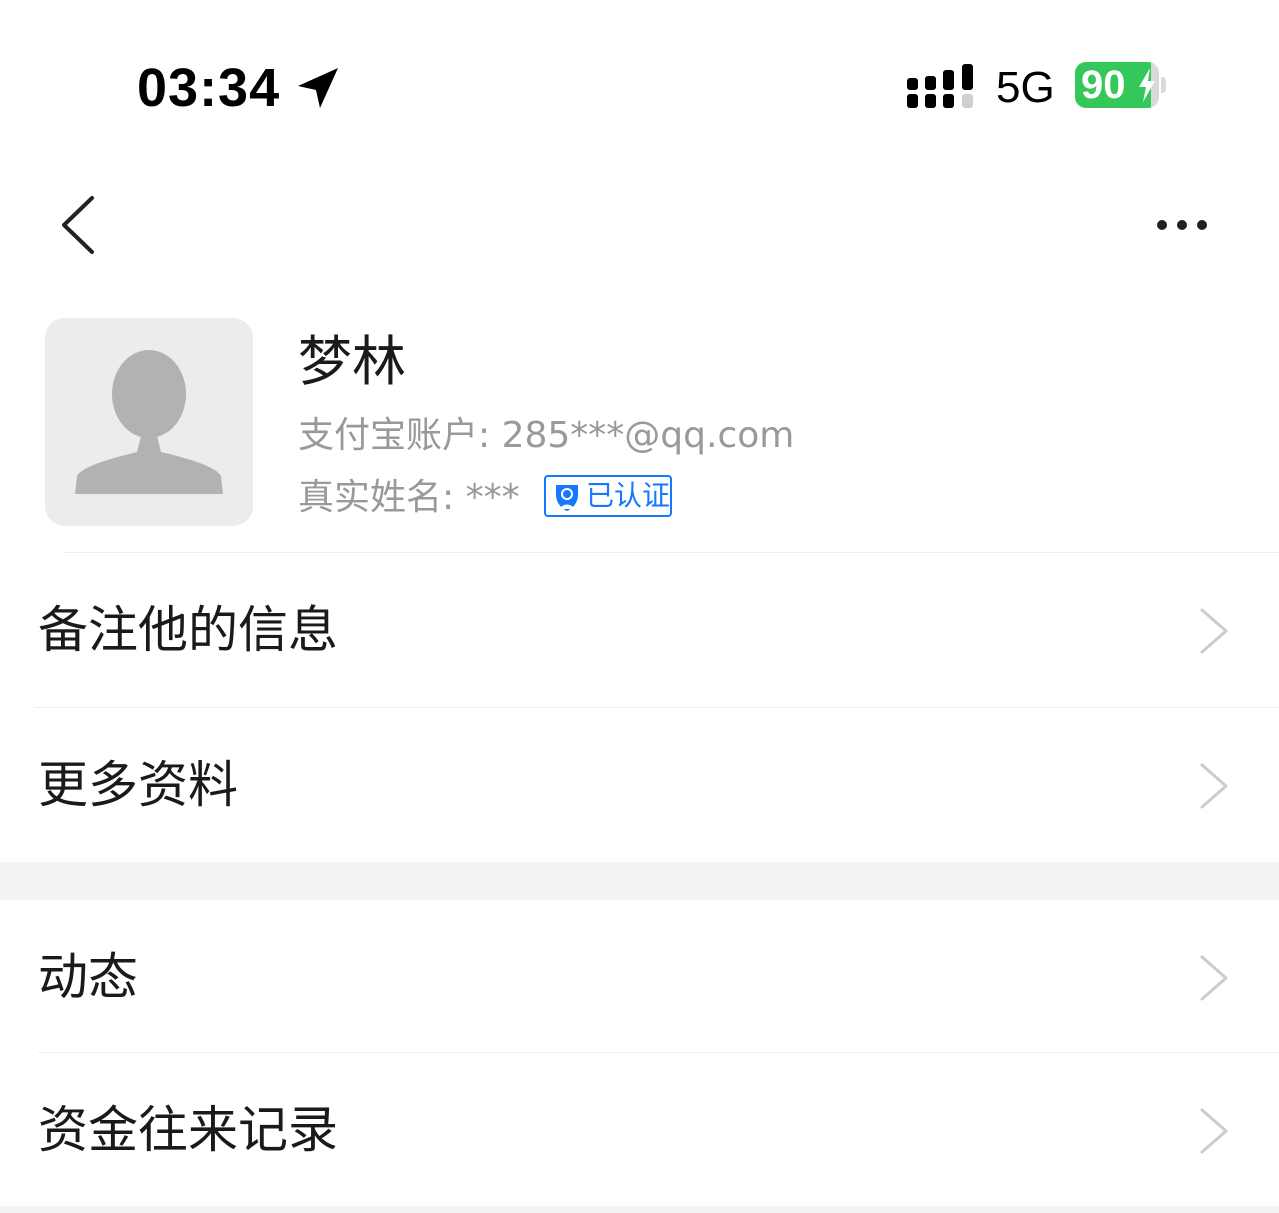 This screenshot has width=1279, height=1213. I want to click on account-label: 支付宝账户:, so click(394, 435).